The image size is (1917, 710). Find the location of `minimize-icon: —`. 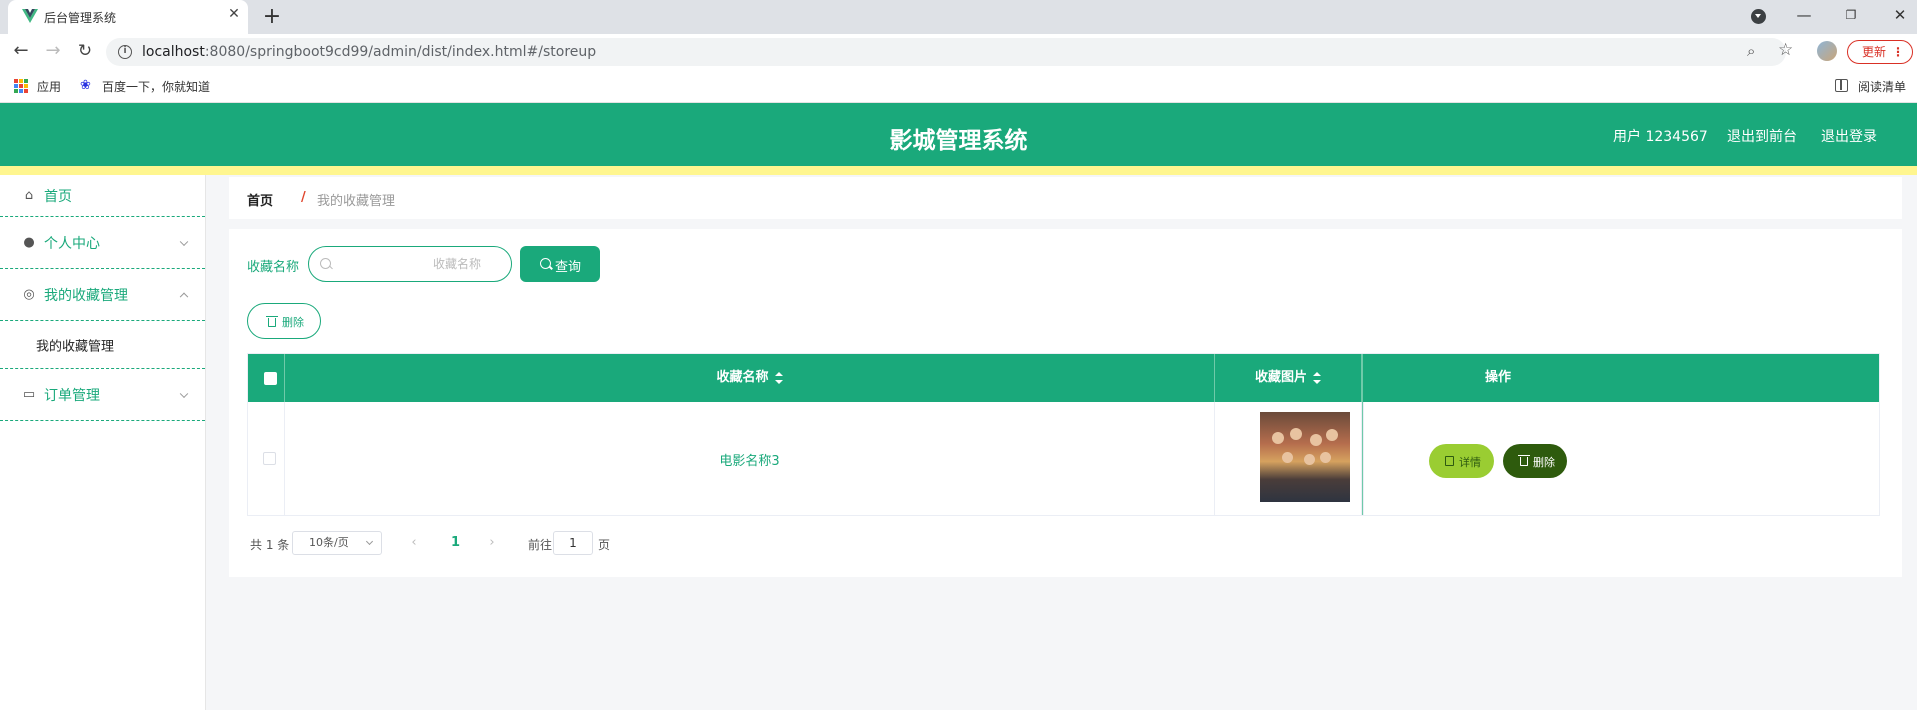

minimize-icon: — is located at coordinates (1804, 15).